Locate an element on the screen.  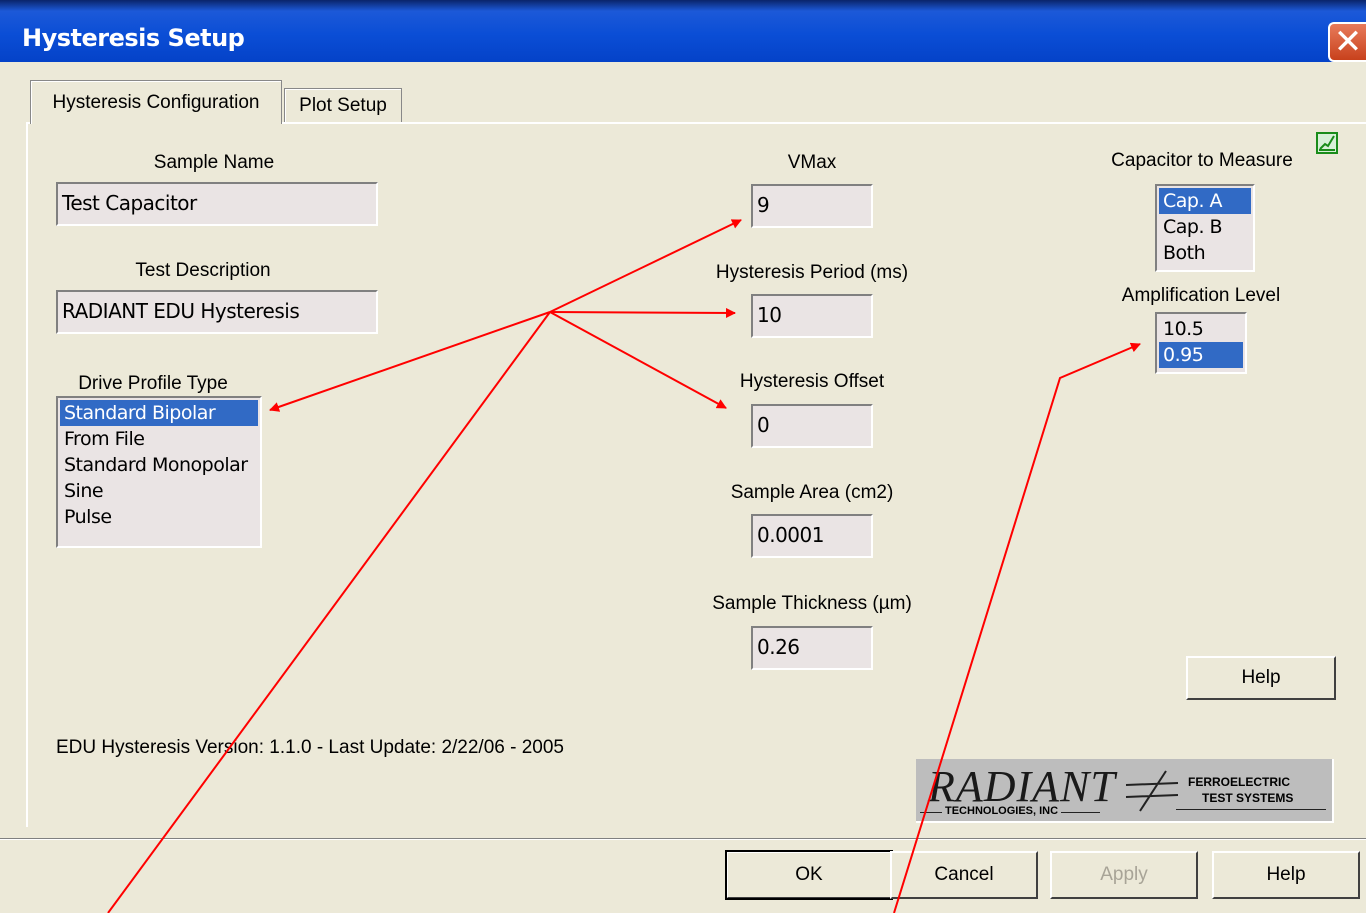
sample-name-label: Sample Name is located at coordinates (214, 162).